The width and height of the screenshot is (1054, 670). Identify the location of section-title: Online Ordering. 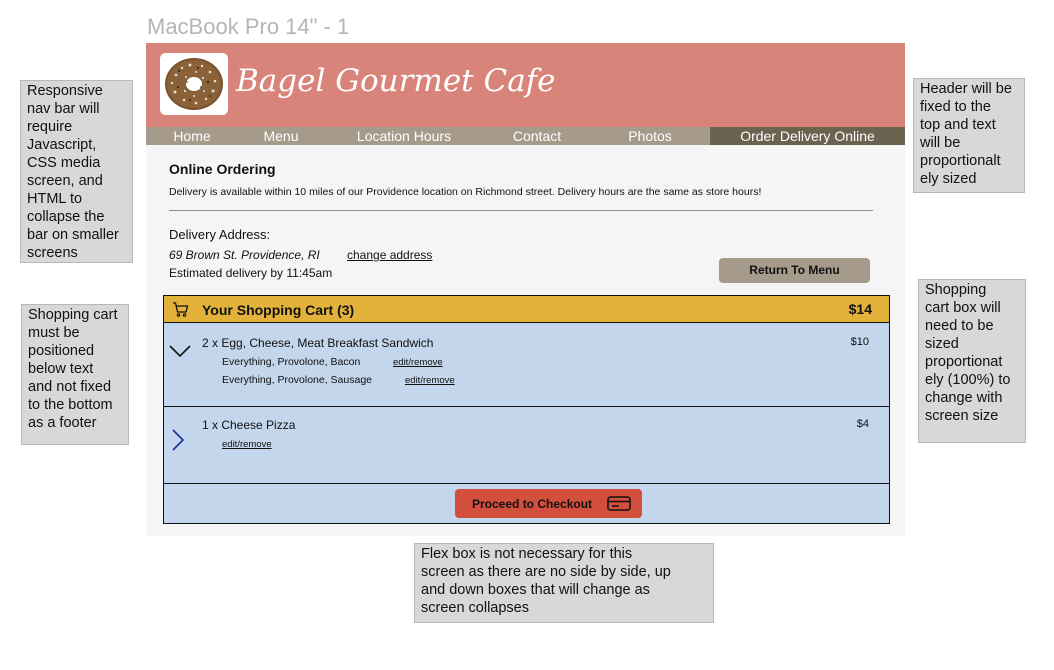
(222, 169).